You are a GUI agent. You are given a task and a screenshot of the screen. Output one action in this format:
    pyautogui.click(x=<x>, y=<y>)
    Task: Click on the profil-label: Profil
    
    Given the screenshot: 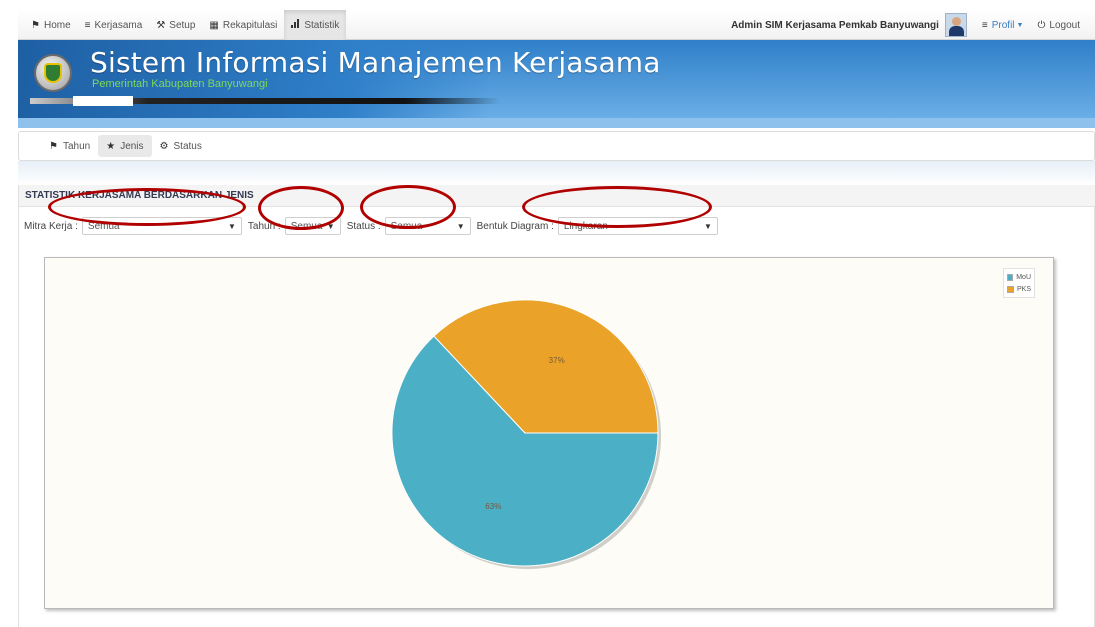 What is the action you would take?
    pyautogui.click(x=1003, y=25)
    